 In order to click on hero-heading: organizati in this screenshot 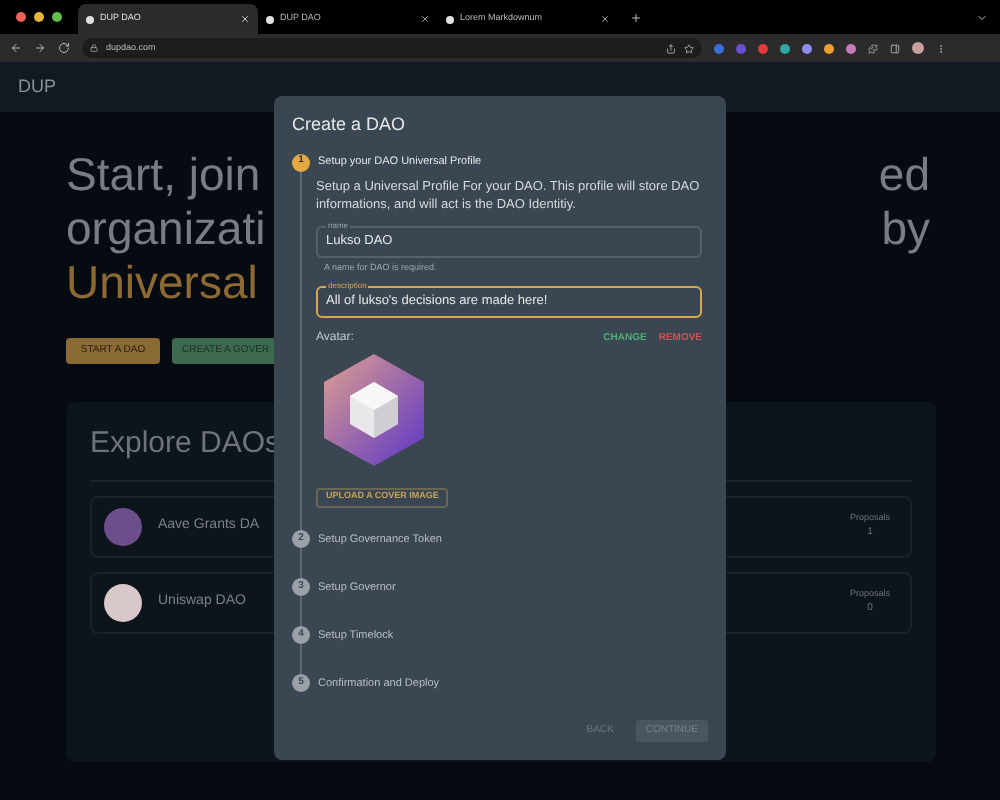, I will do `click(166, 229)`.